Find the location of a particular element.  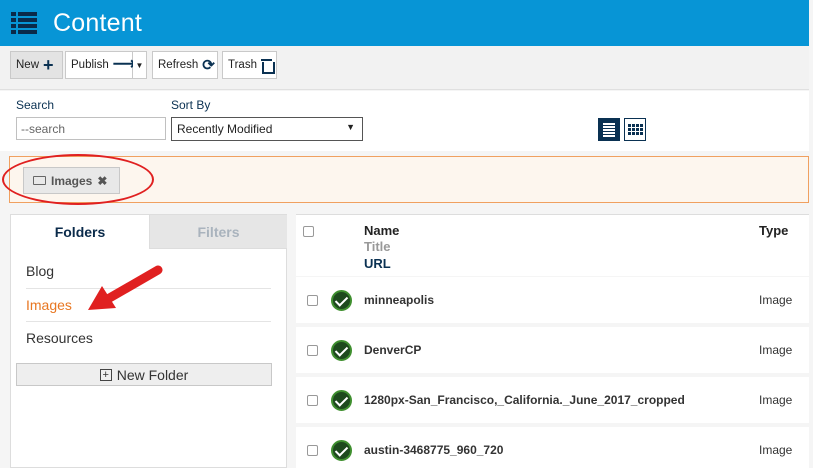

new-folder-button: + New Folder is located at coordinates (144, 374).